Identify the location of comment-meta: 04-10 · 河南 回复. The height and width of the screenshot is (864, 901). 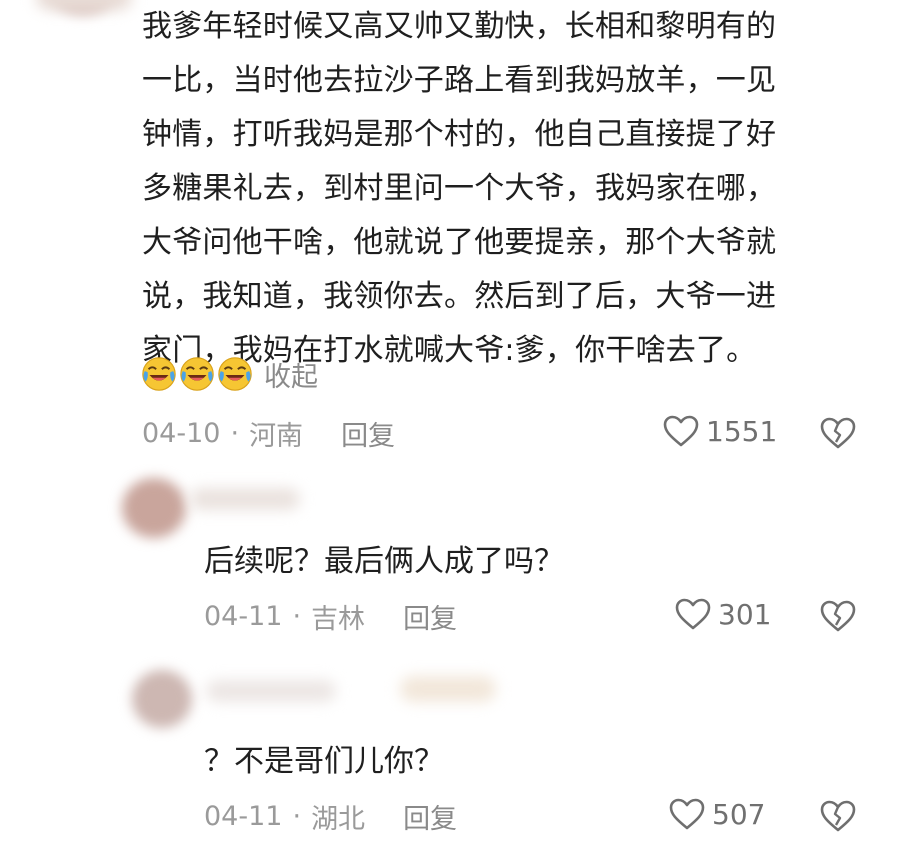
(268, 433).